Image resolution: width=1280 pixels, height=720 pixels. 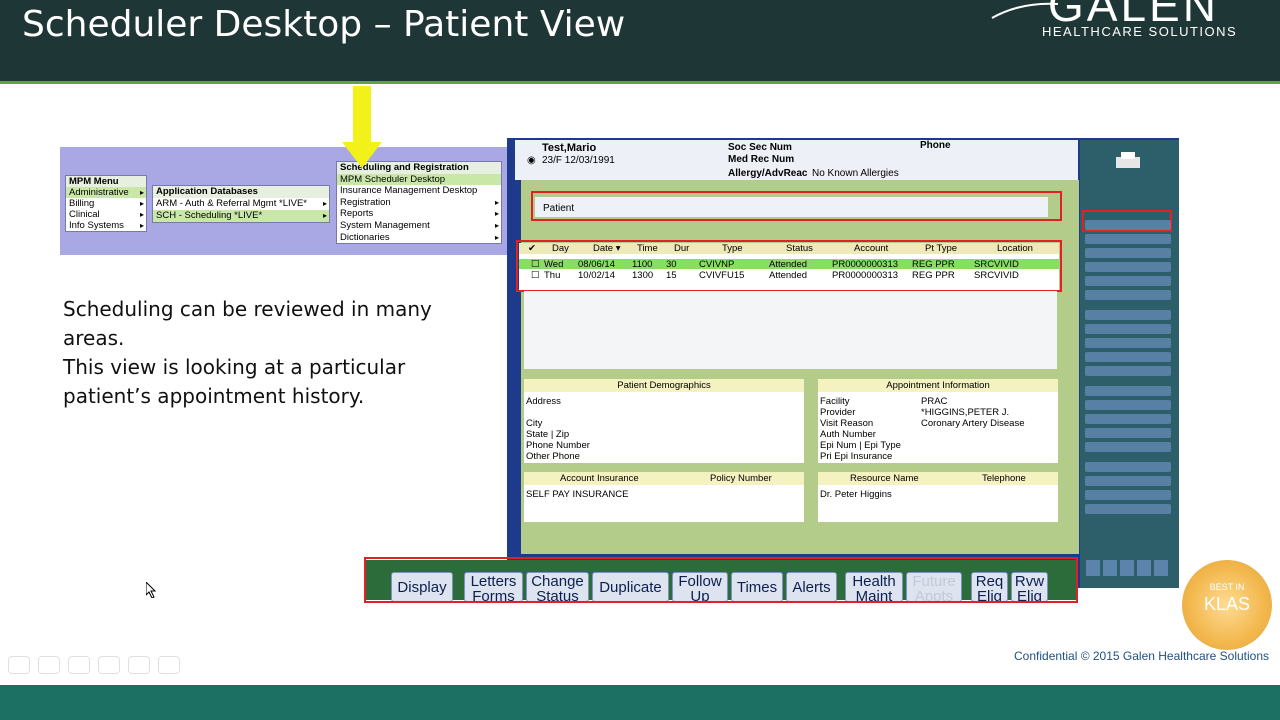 What do you see at coordinates (419, 238) in the screenshot?
I see `menu-item-dictionaries: Dictionaries` at bounding box center [419, 238].